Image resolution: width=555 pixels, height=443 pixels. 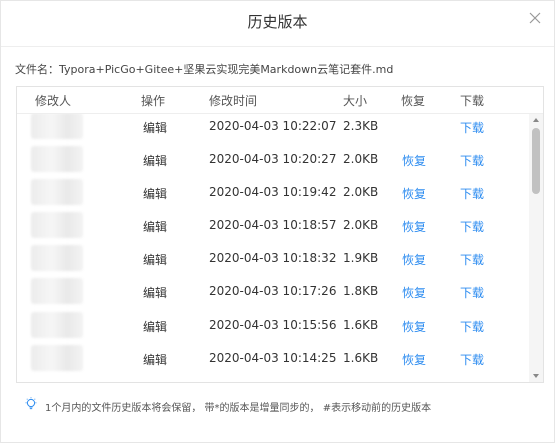 I want to click on row-time: 2020-04-03 10:14:25, so click(x=273, y=358).